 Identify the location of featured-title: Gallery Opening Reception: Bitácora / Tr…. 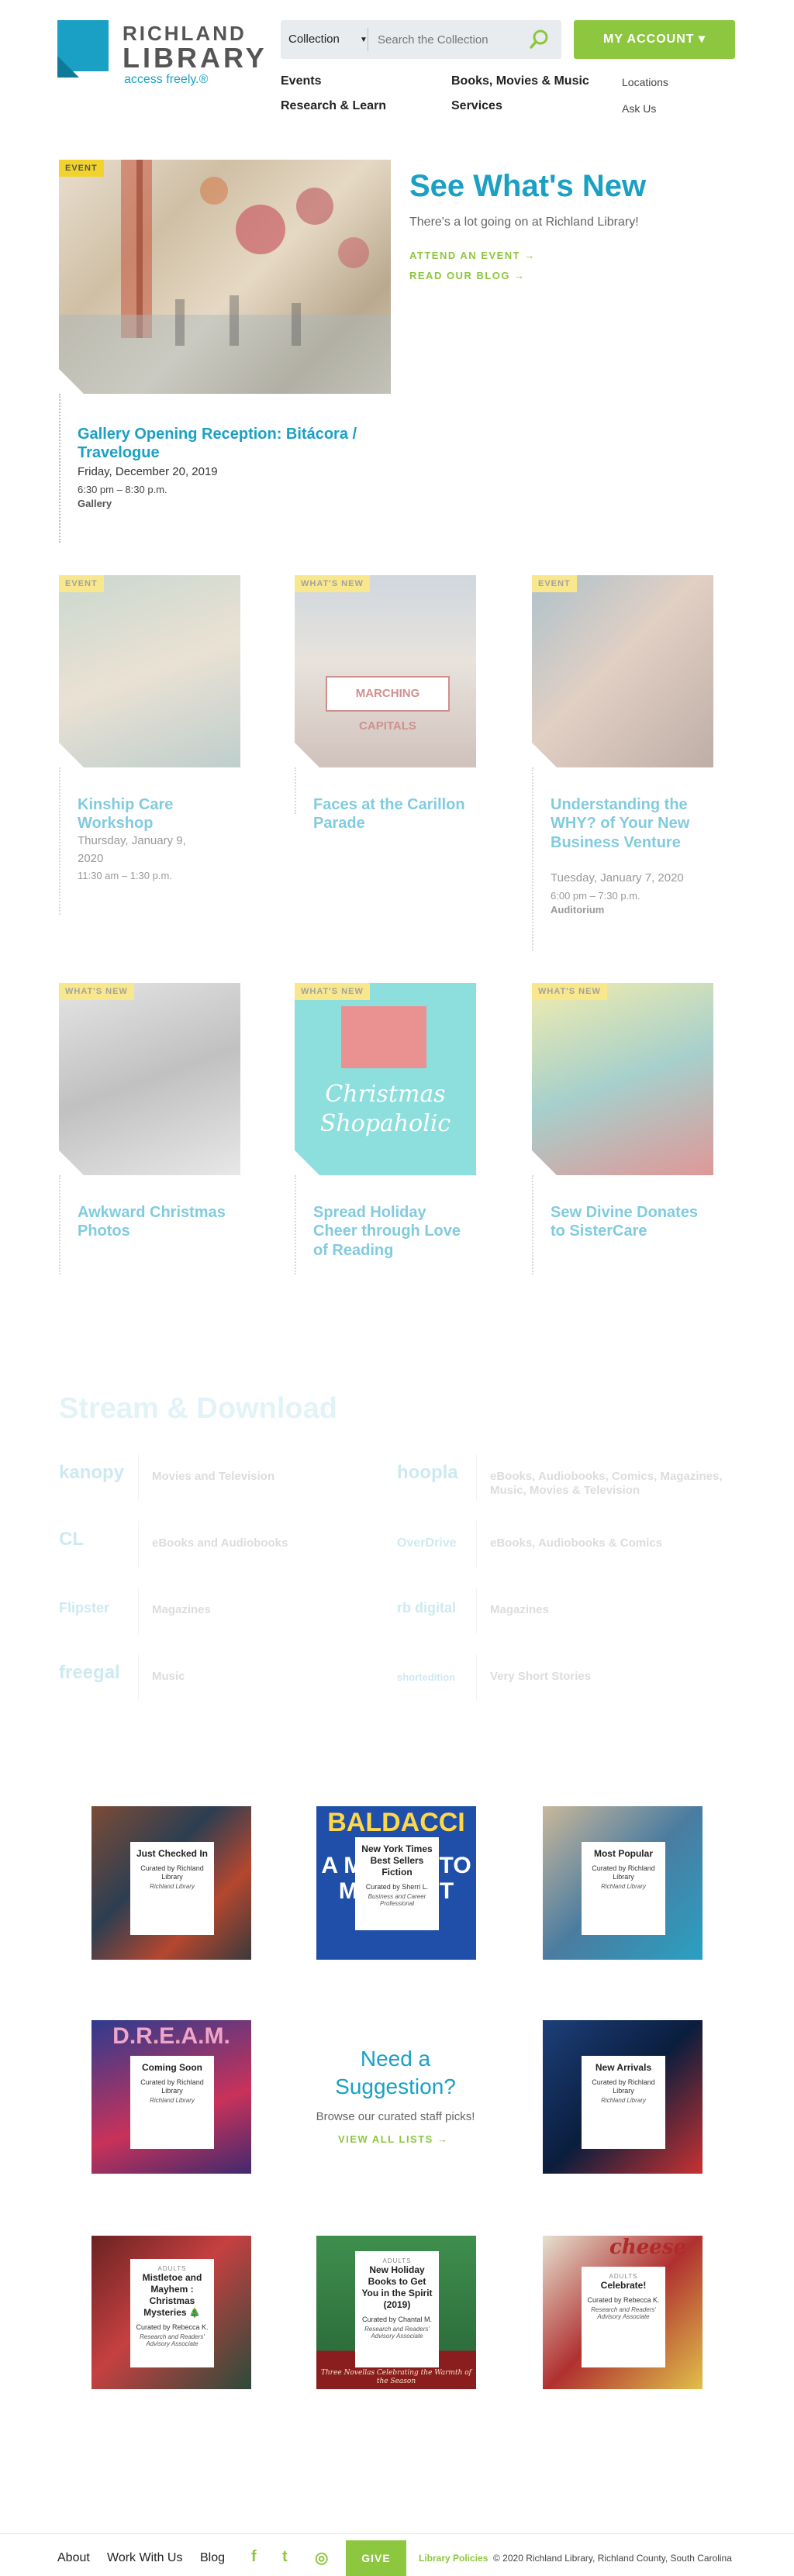
(225, 444).